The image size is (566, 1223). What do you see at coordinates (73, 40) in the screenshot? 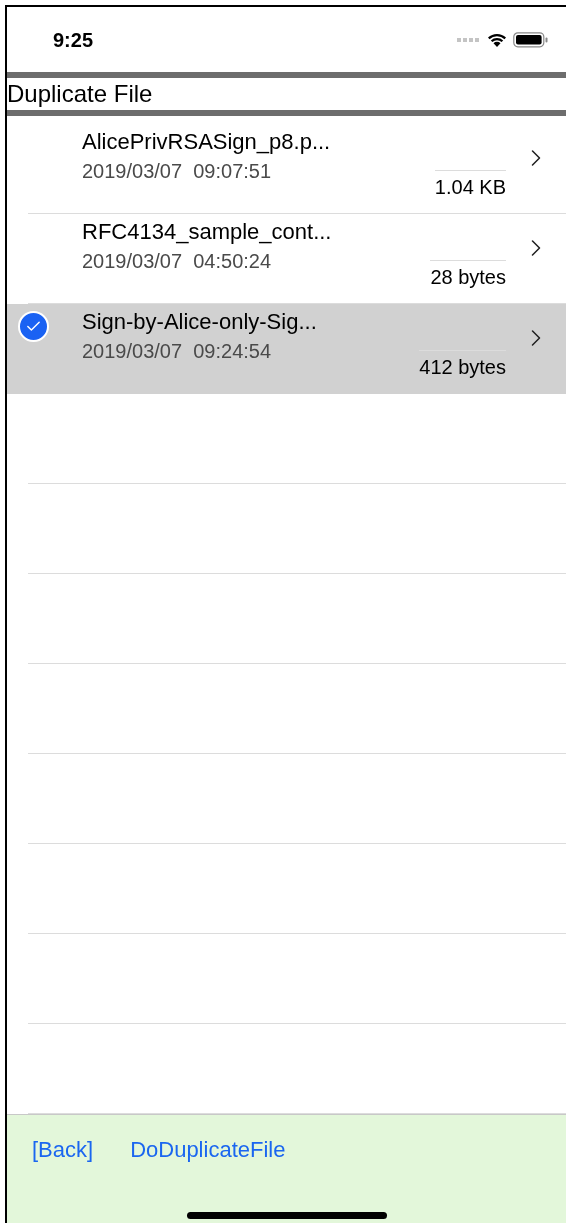
I see `status-time: 9:25` at bounding box center [73, 40].